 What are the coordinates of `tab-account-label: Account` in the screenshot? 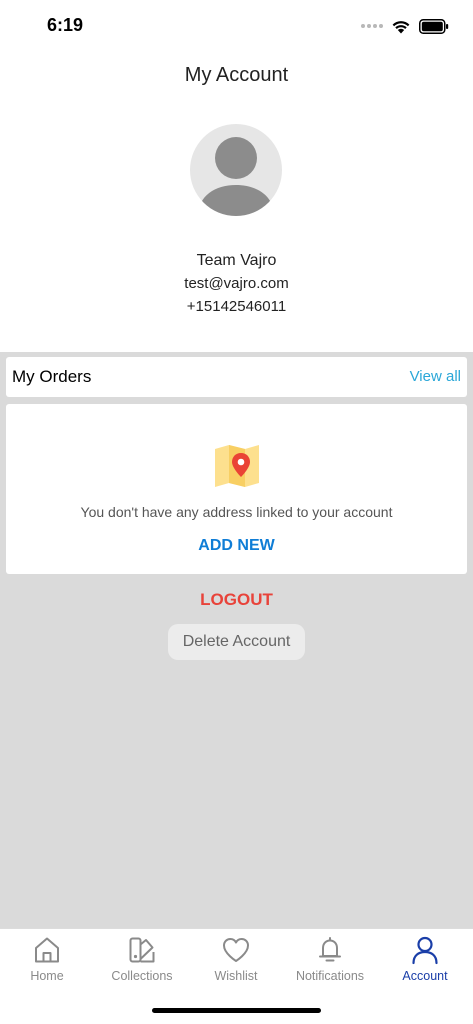 It's located at (425, 976).